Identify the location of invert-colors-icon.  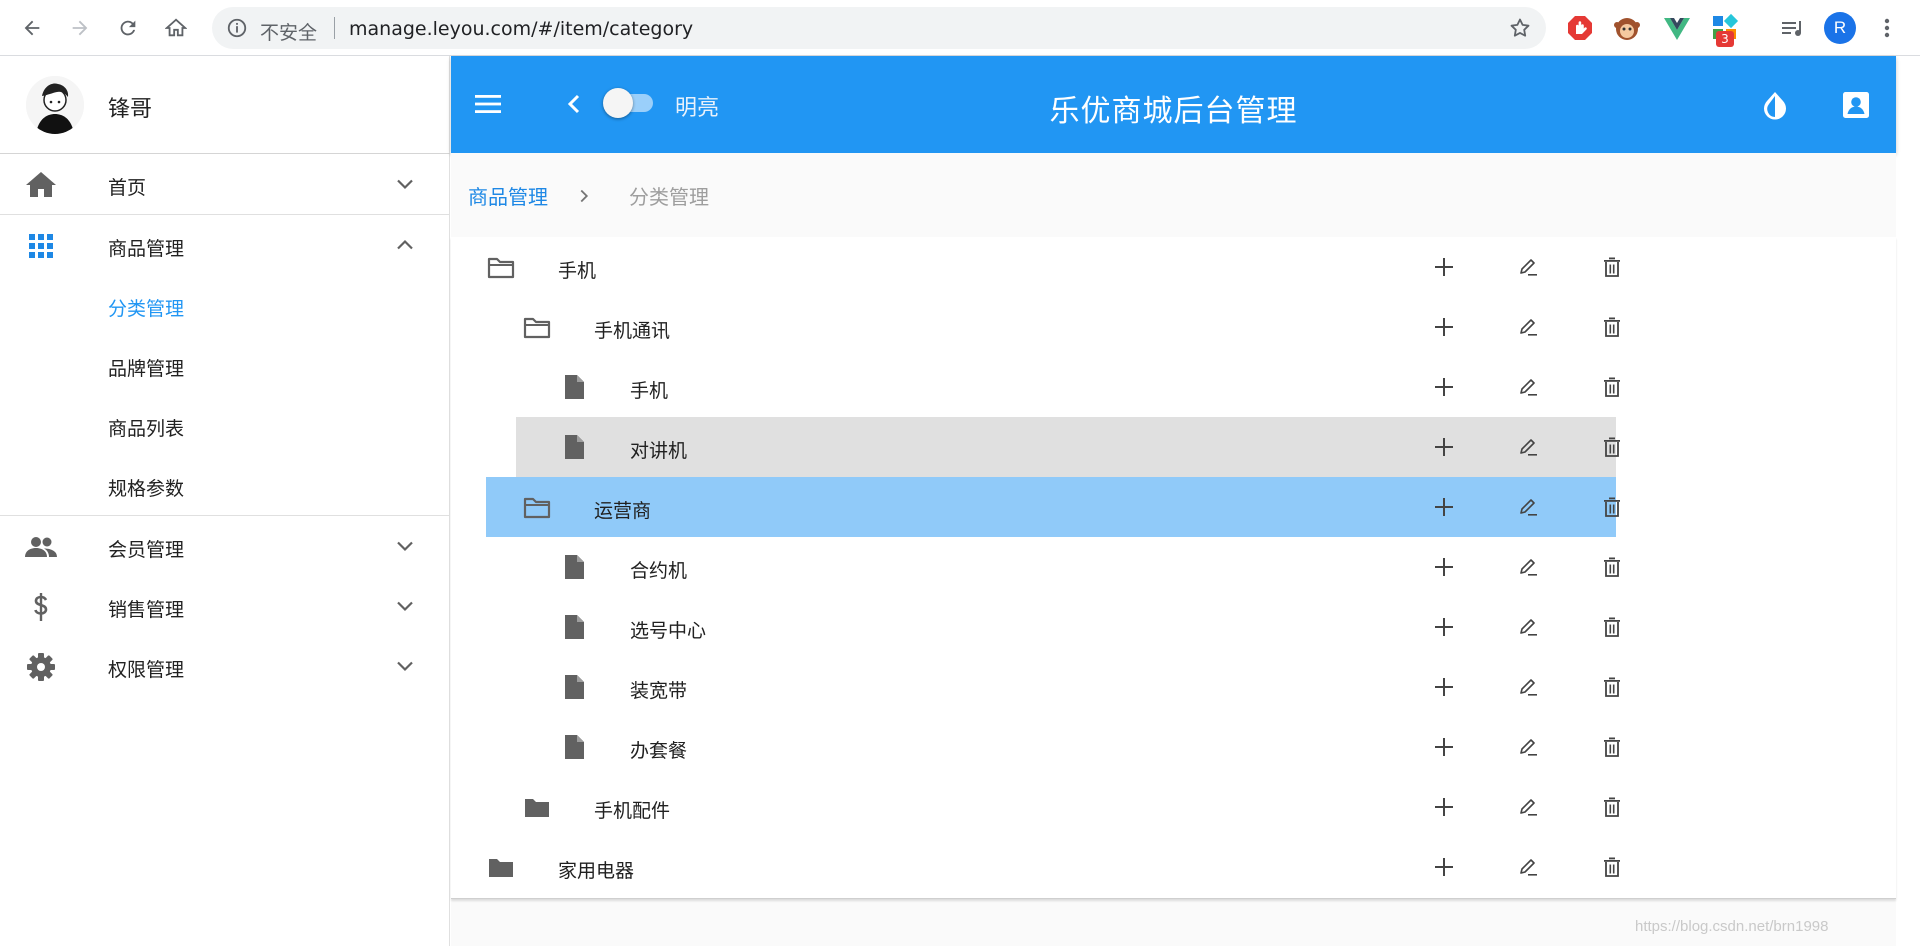
(1775, 105).